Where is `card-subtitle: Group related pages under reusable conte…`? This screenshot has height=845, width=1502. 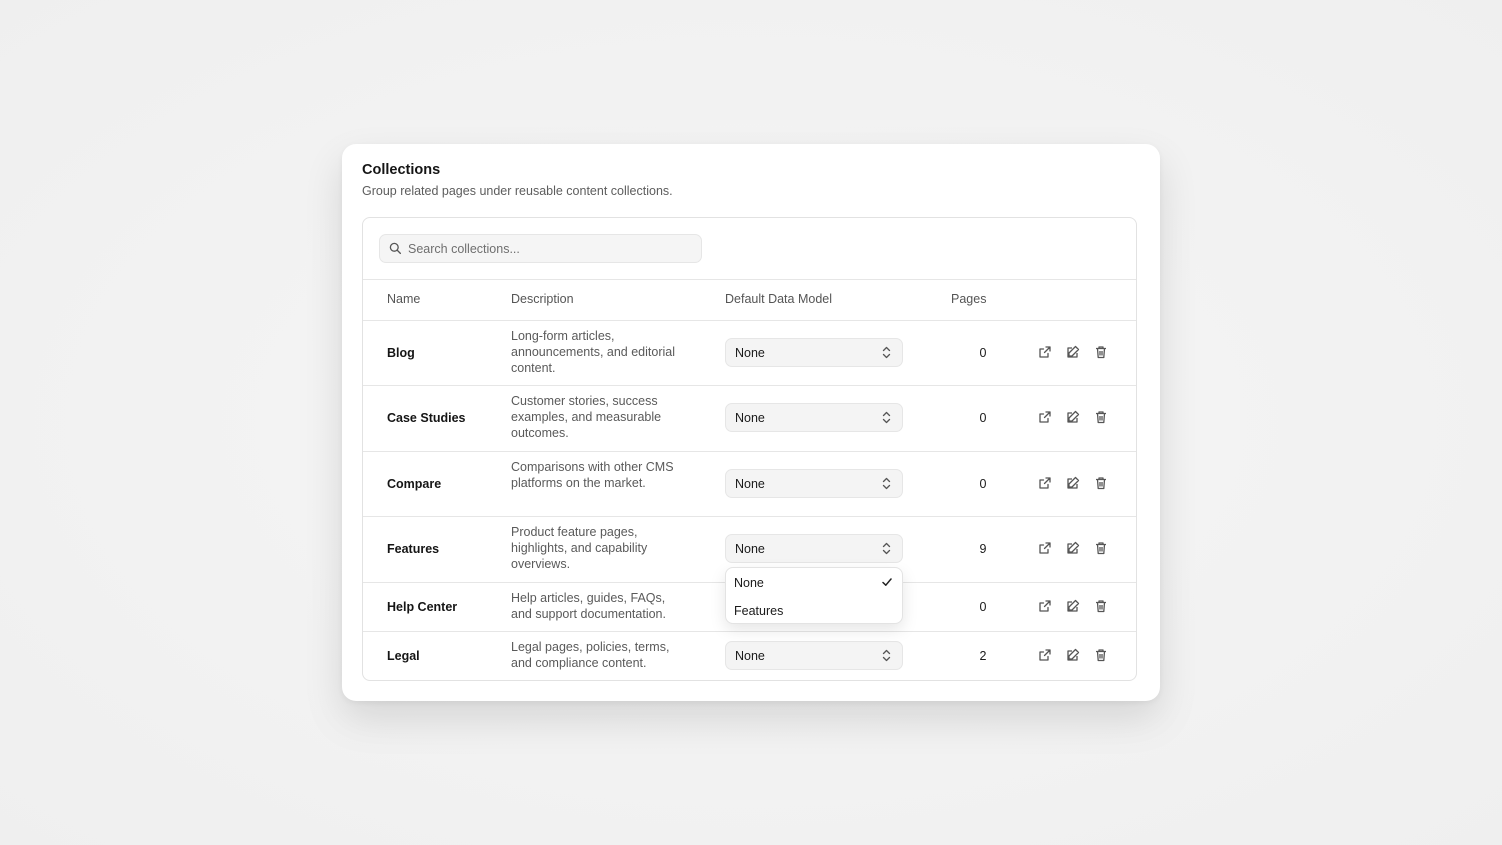 card-subtitle: Group related pages under reusable conte… is located at coordinates (517, 191).